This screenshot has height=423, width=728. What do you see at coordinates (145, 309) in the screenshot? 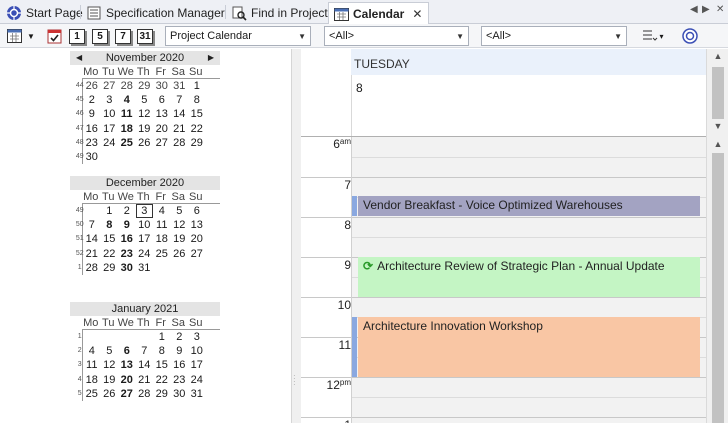
I see `month-title: January 2021` at bounding box center [145, 309].